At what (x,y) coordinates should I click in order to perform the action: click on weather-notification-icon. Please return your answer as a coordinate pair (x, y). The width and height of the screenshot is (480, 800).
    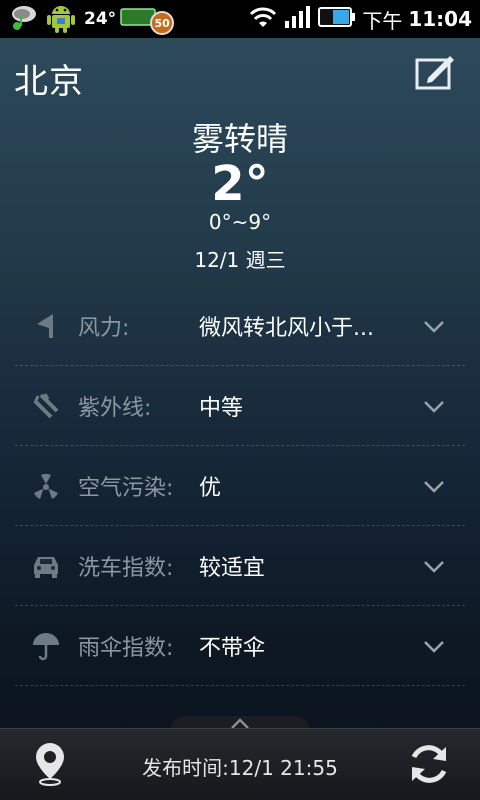
    Looking at the image, I should click on (25, 19).